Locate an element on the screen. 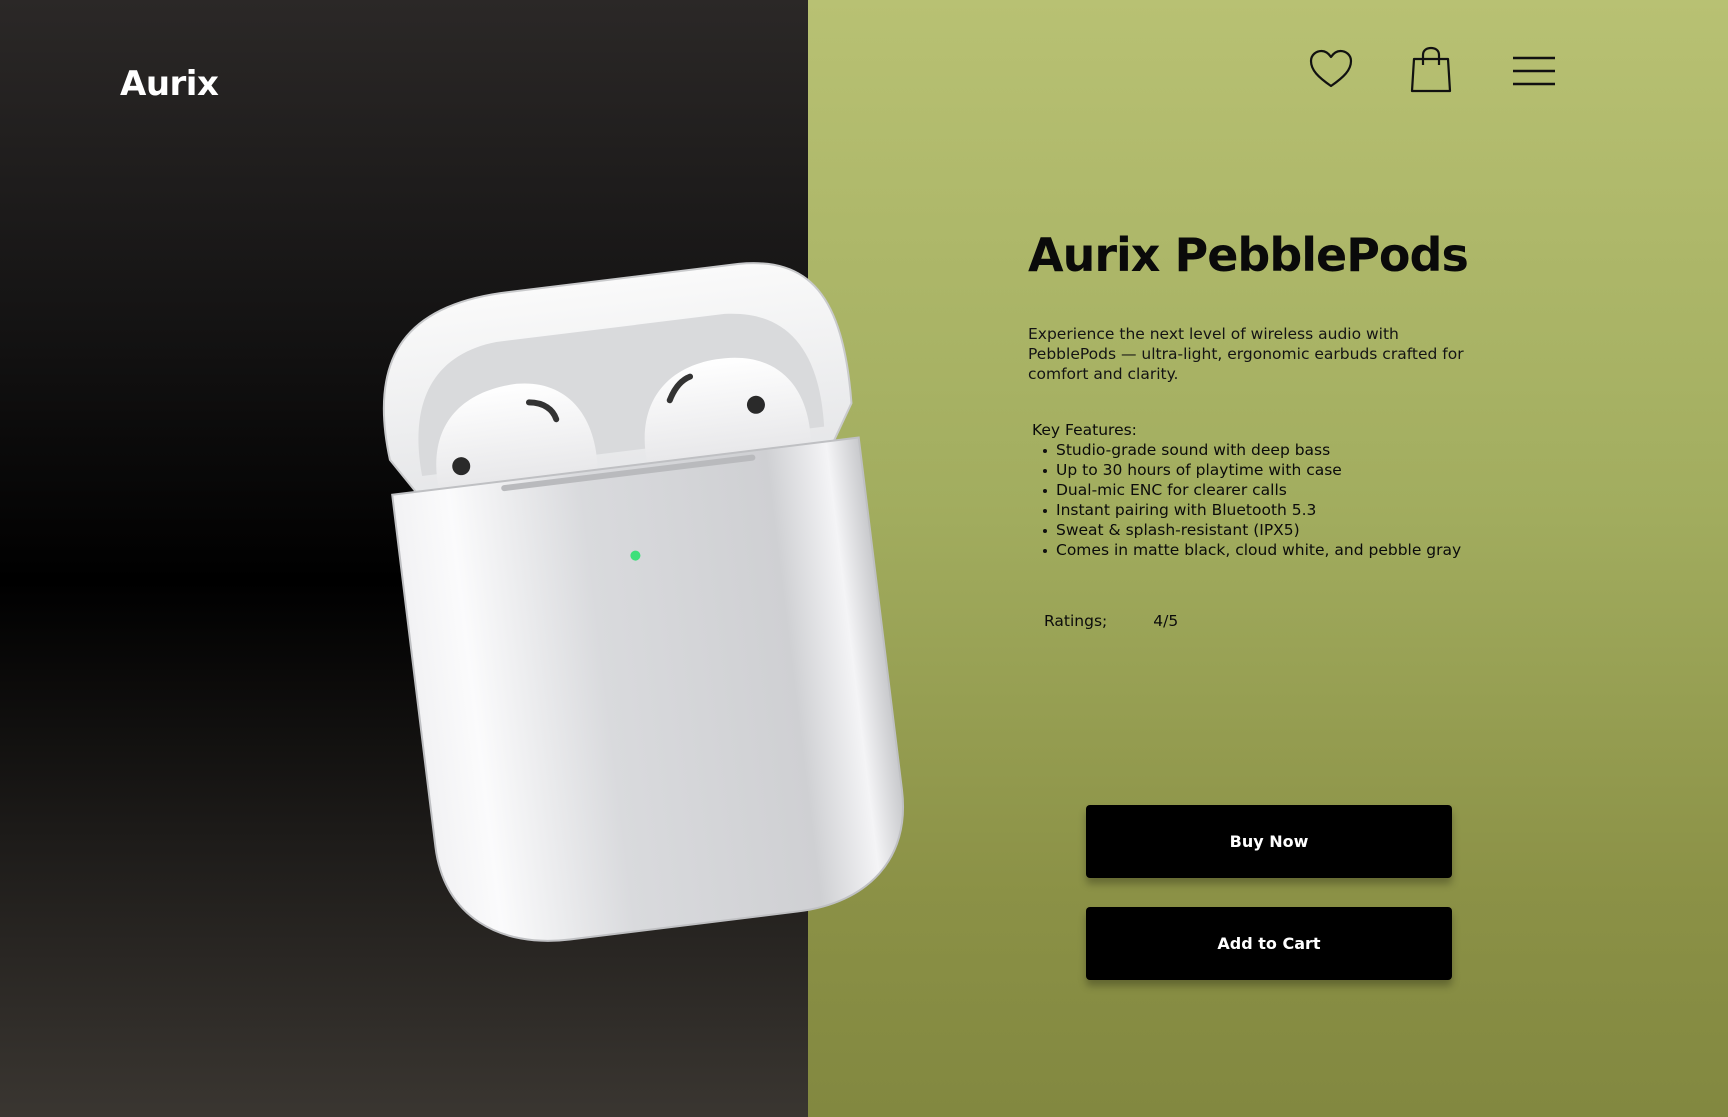 Image resolution: width=1728 pixels, height=1117 pixels. list-item: Sweat & splash-resistant (IPX5) is located at coordinates (1310, 530).